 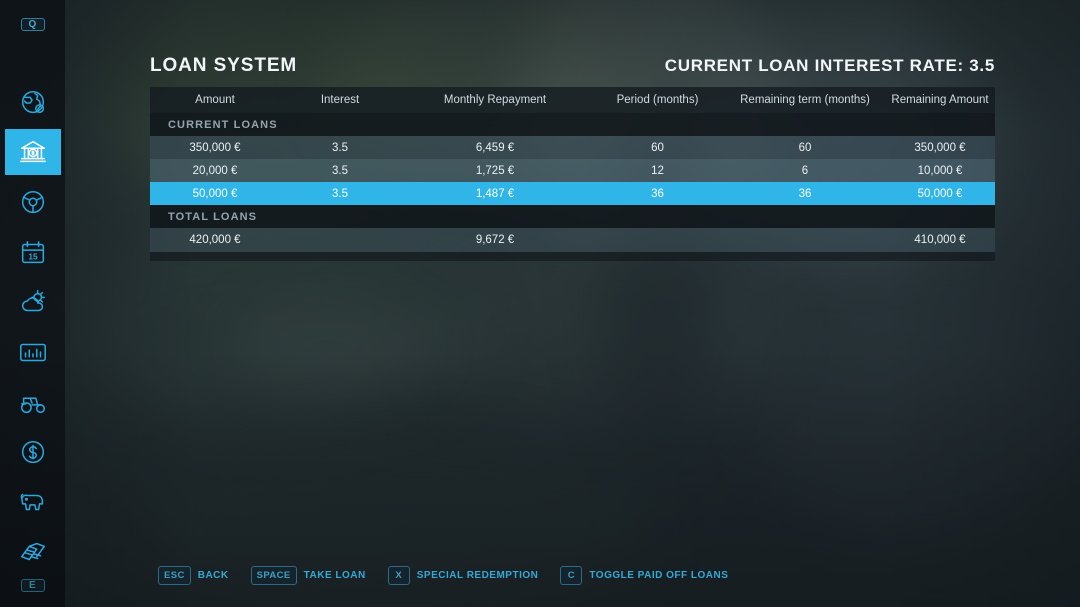 I want to click on current-interest-rate-label: CURRENT LOAN INTEREST RATE: 3.5, so click(x=829, y=65).